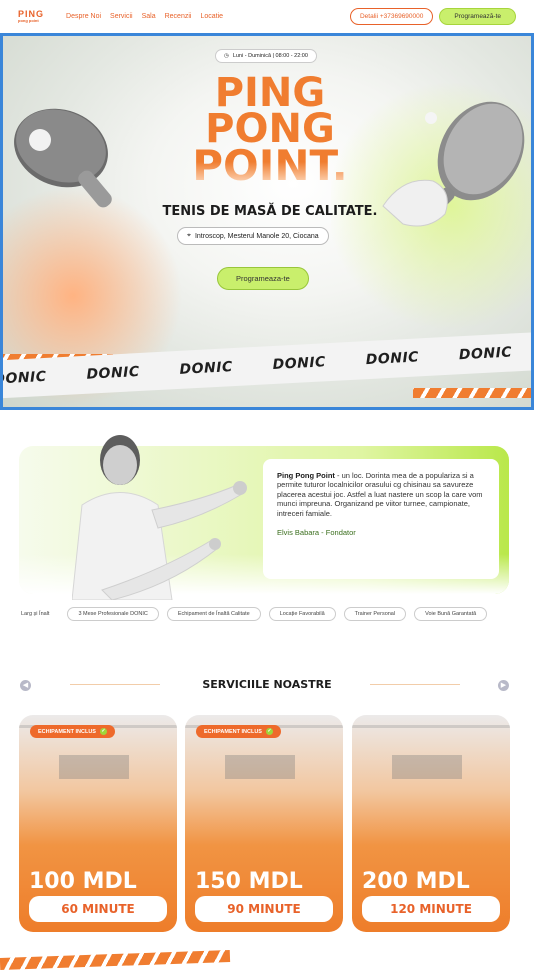 The height and width of the screenshot is (970, 534). What do you see at coordinates (226, 56) in the screenshot?
I see `clock-icon: ◷` at bounding box center [226, 56].